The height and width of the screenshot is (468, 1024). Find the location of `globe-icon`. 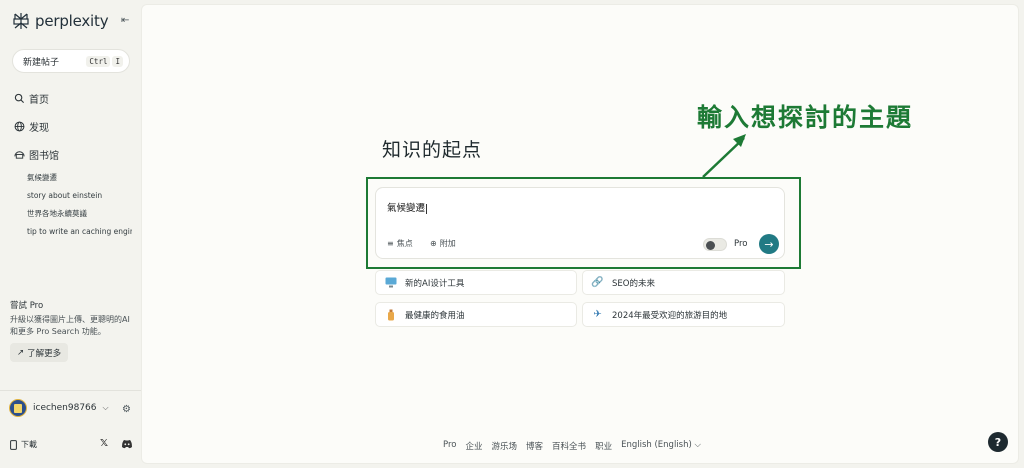

globe-icon is located at coordinates (19, 126).